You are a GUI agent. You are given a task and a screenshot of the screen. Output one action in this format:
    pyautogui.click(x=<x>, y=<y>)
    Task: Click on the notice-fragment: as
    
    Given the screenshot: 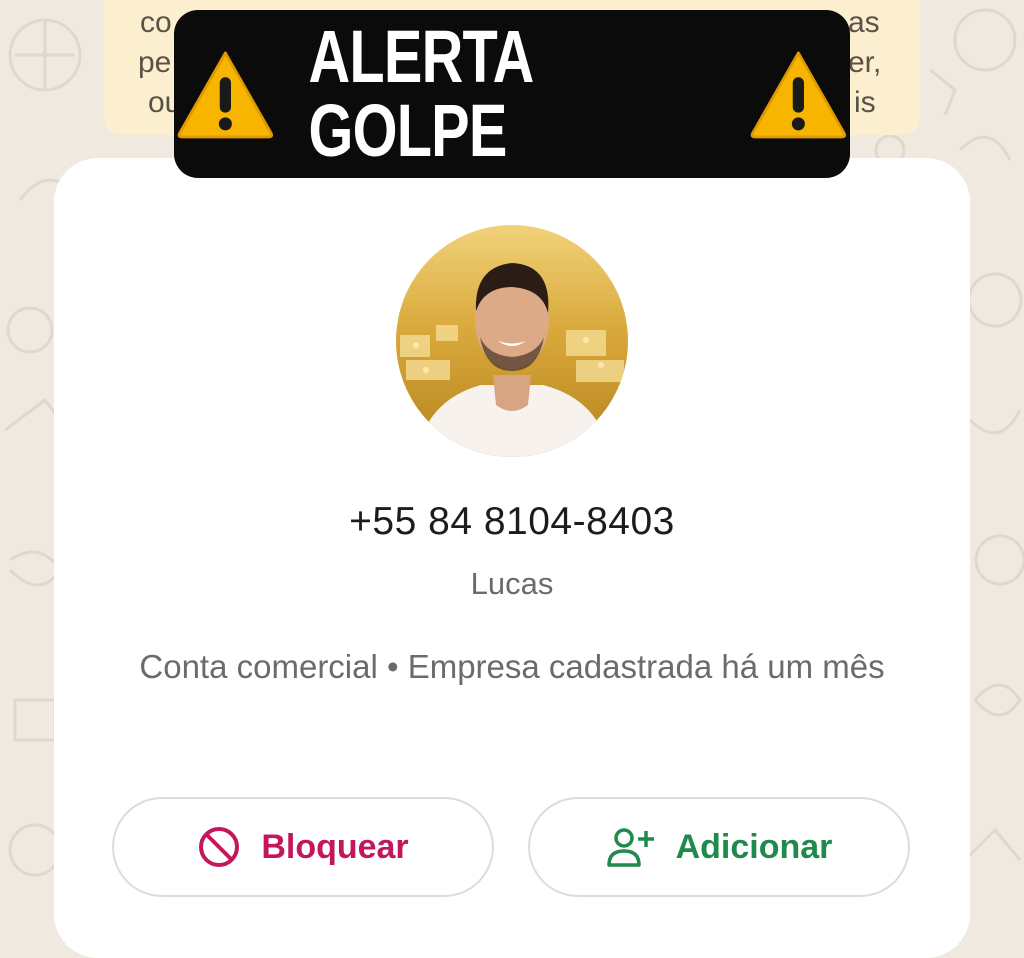 What is the action you would take?
    pyautogui.click(x=864, y=22)
    